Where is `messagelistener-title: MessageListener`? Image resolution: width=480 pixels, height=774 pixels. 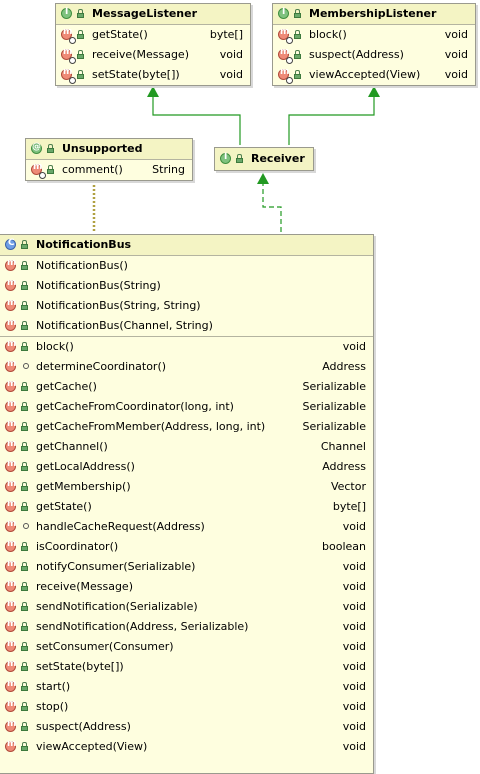
messagelistener-title: MessageListener is located at coordinates (145, 13).